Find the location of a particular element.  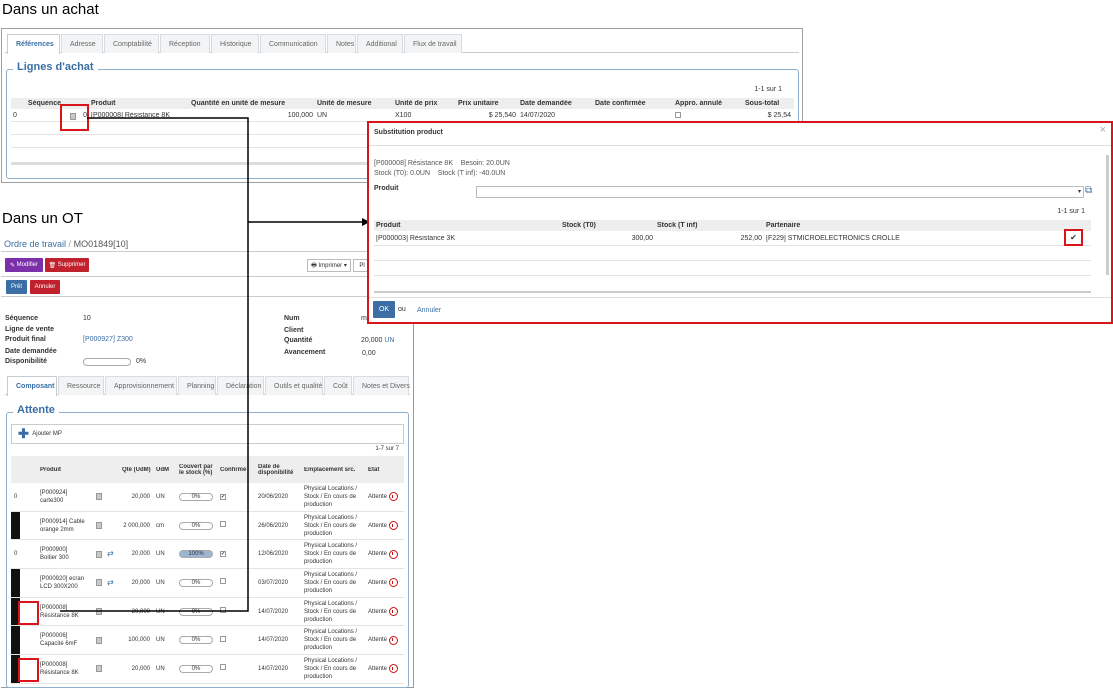

col-dialog-stock-t0: Stock (T0) is located at coordinates (607, 225).